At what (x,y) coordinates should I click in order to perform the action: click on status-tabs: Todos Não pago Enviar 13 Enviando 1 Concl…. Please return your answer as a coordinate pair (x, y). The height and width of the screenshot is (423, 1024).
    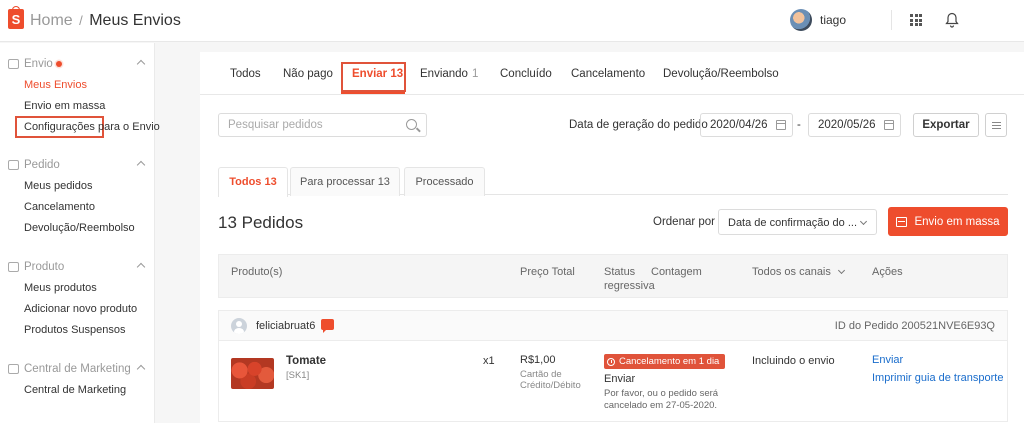
    Looking at the image, I should click on (612, 73).